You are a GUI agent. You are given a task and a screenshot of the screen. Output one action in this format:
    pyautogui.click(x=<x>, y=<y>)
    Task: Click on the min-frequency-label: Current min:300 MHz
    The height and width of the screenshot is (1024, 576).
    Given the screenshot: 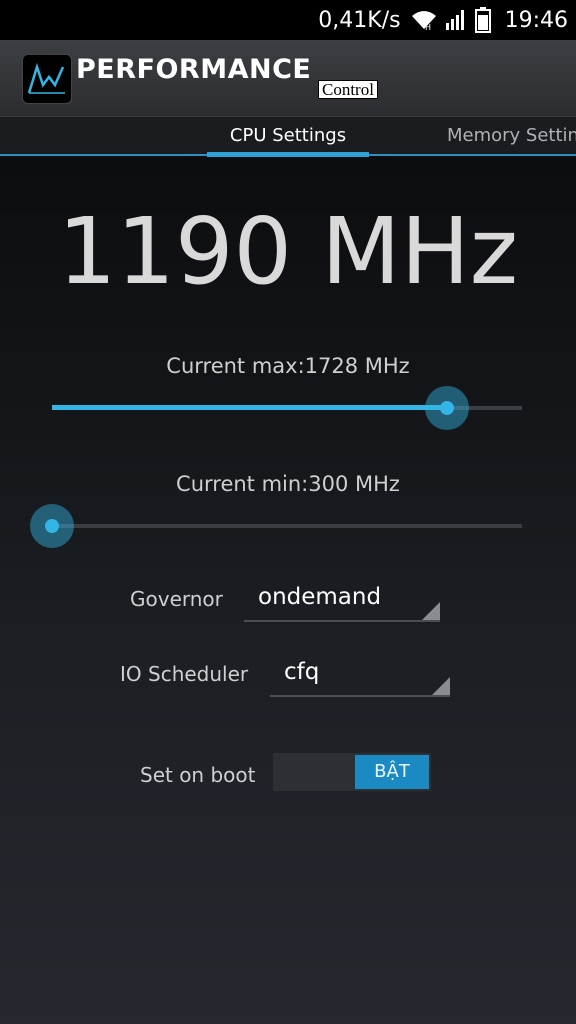 What is the action you would take?
    pyautogui.click(x=288, y=484)
    